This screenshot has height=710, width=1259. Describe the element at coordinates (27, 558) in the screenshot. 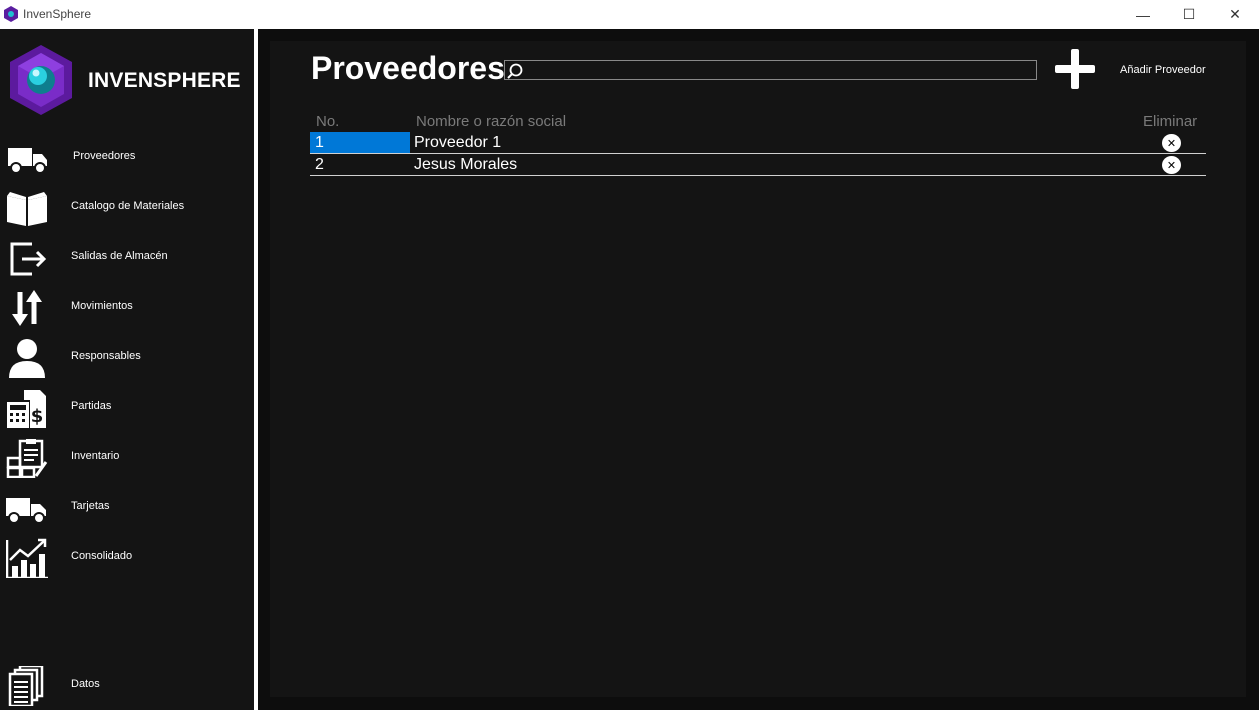

I see `growth-chart-icon` at that location.